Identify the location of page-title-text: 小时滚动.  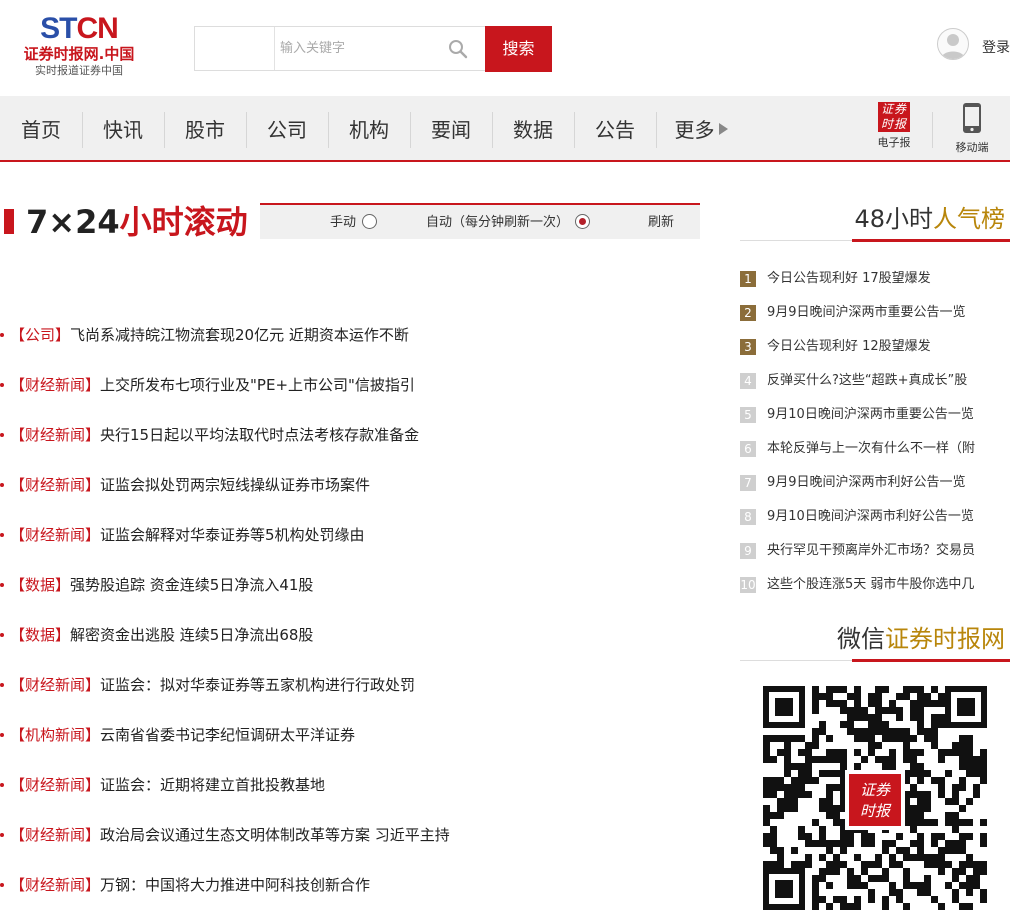
(183, 222).